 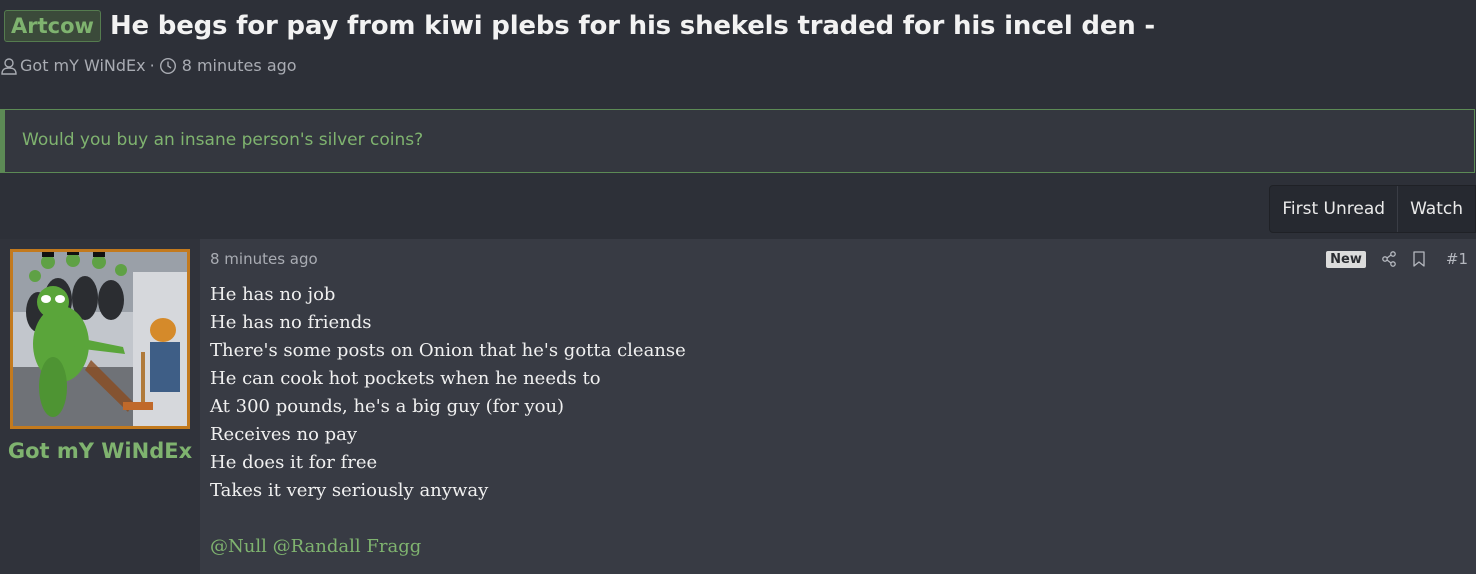 I want to click on post-mentions: @Null @Randall Fragg, so click(x=315, y=547).